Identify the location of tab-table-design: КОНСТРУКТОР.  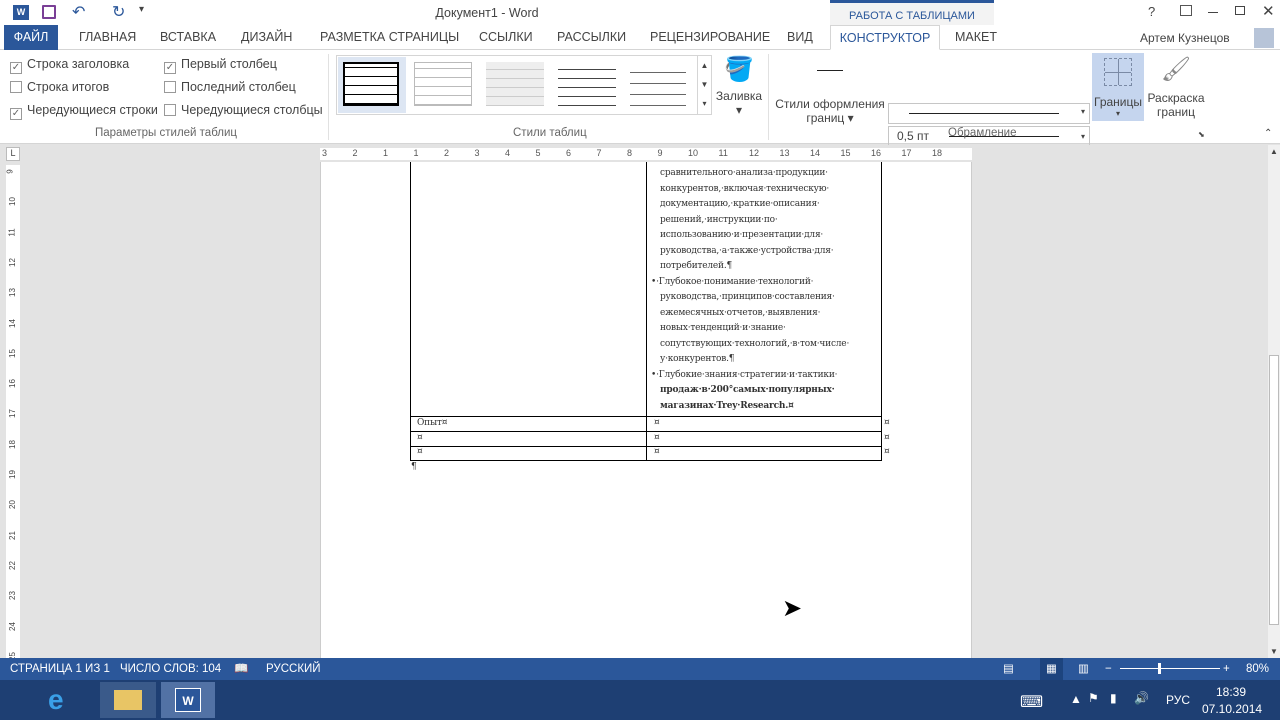
(885, 37).